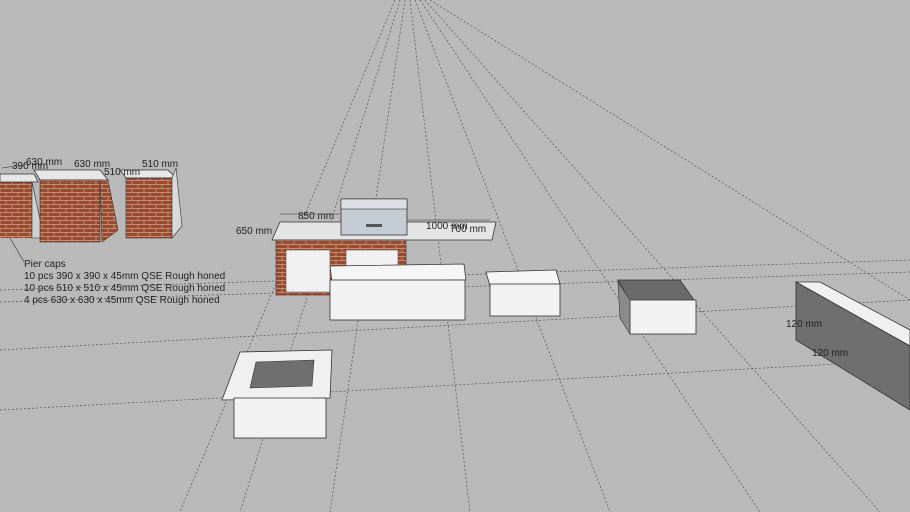 The image size is (910, 512). Describe the element at coordinates (151, 203) in the screenshot. I see `pier-medium` at that location.